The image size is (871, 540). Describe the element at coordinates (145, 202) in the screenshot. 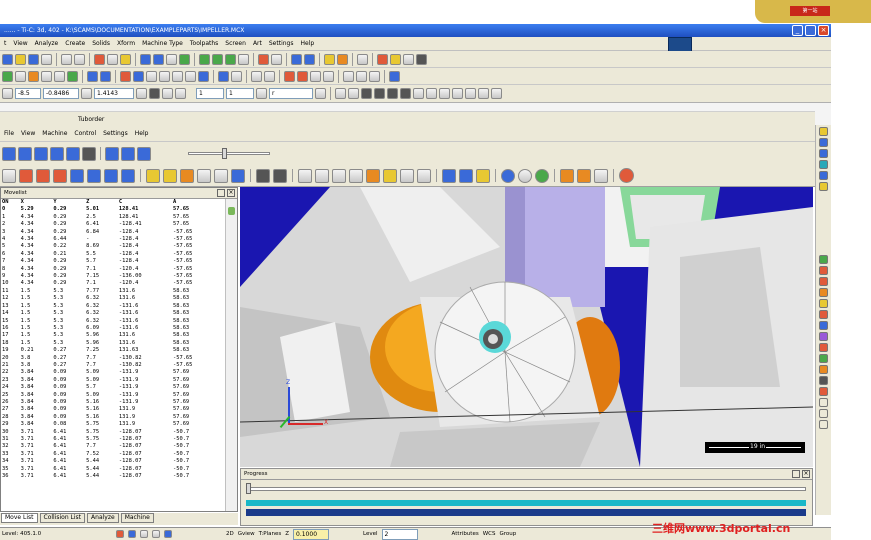

I see `column-header: C` at that location.